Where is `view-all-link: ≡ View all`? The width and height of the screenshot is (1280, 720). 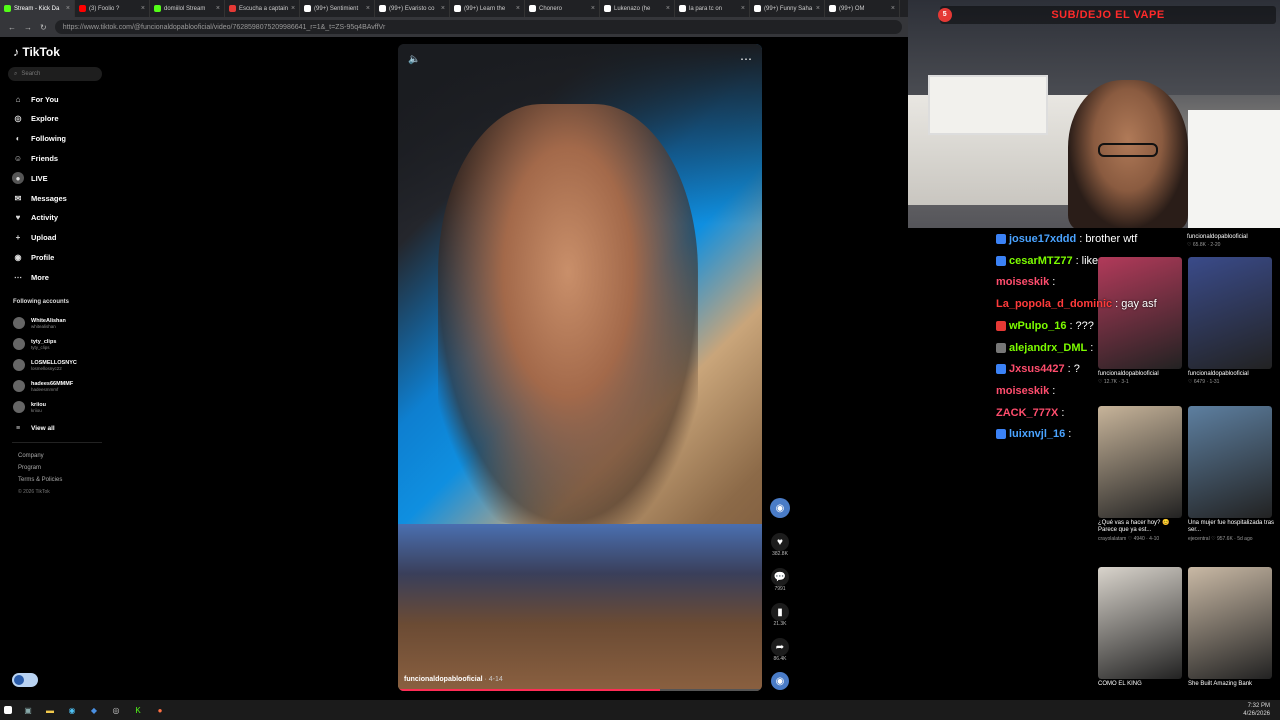 view-all-link: ≡ View all is located at coordinates (33, 428).